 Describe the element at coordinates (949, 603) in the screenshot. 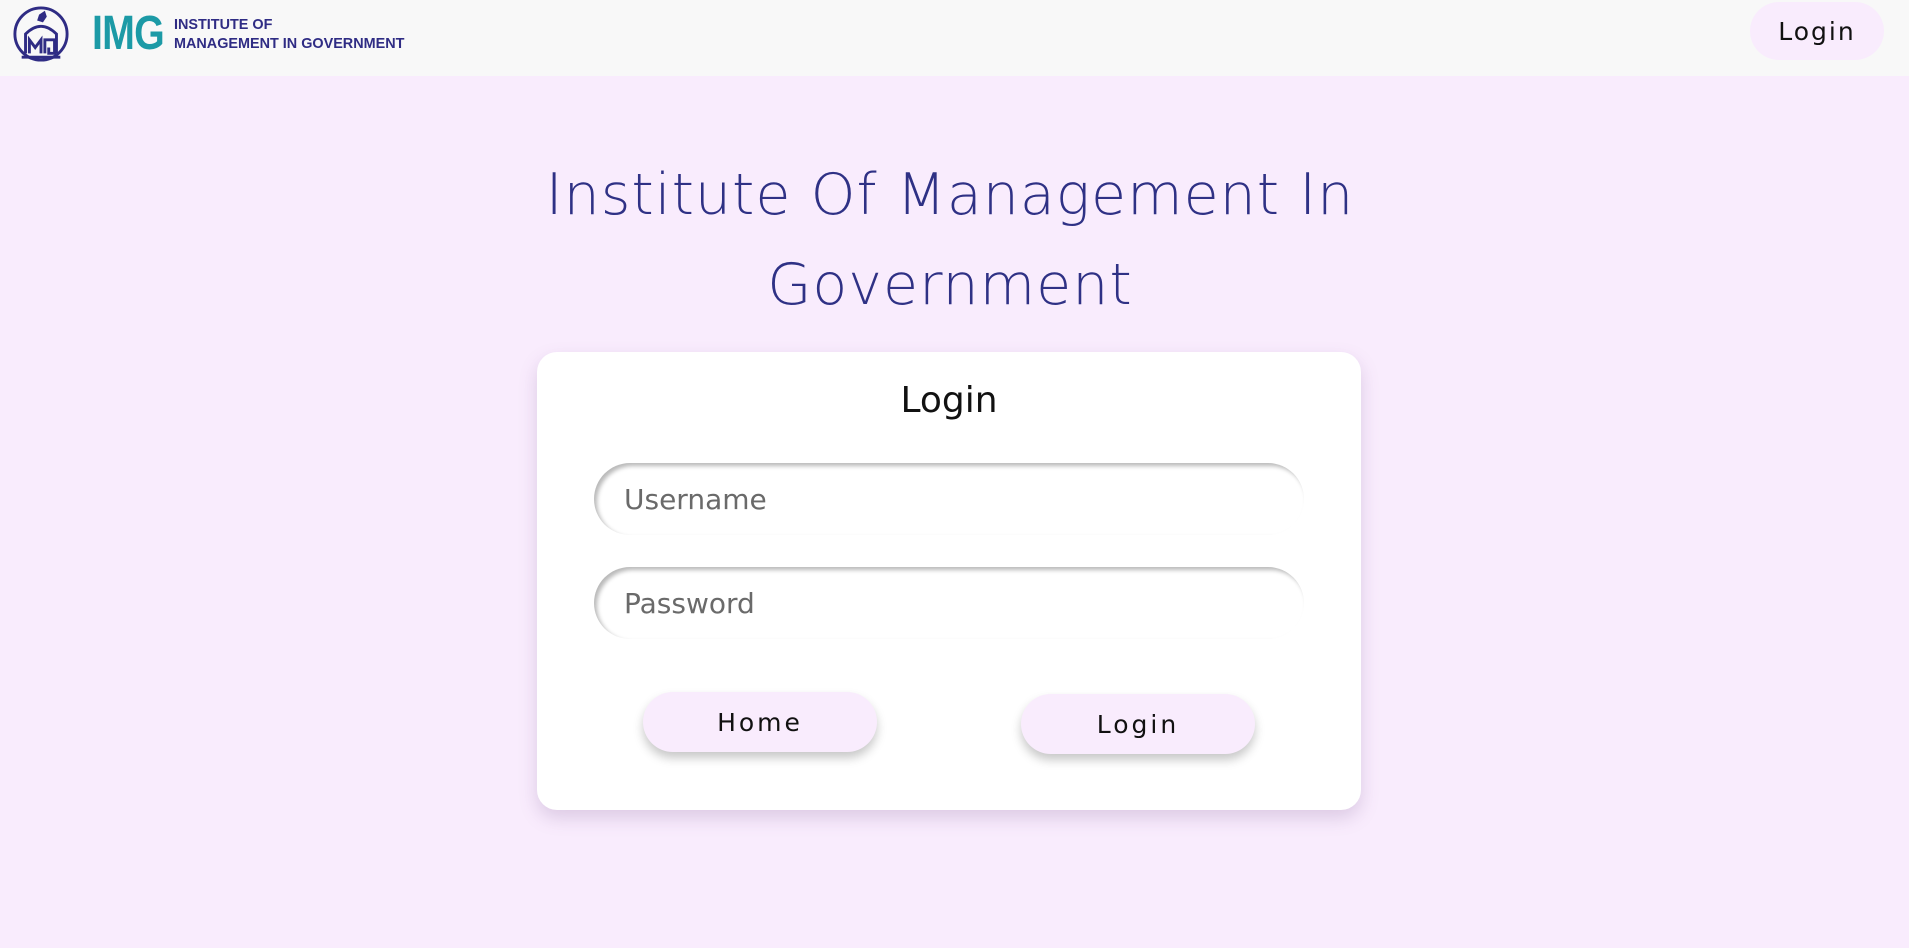

I see `password-input` at that location.